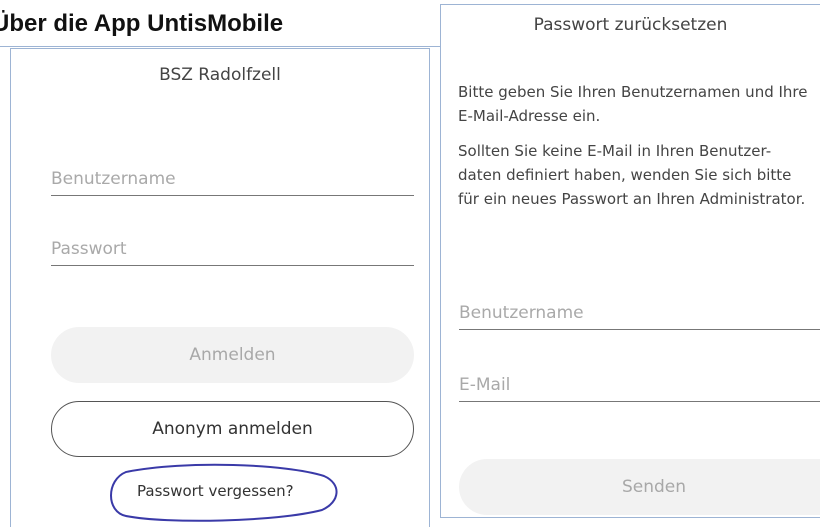 The width and height of the screenshot is (820, 527). Describe the element at coordinates (220, 75) in the screenshot. I see `school-name: BSZ Radolfzell` at that location.